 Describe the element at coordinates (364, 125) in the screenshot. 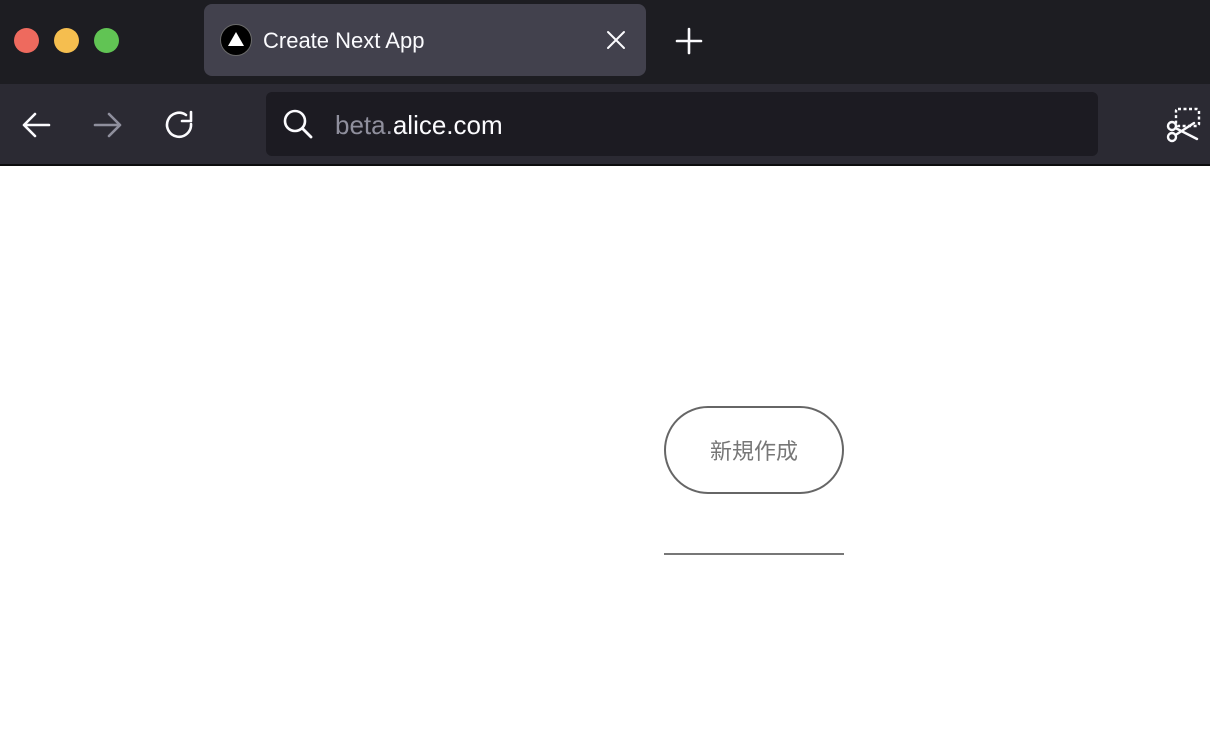

I see `url-subdomain: beta.` at that location.